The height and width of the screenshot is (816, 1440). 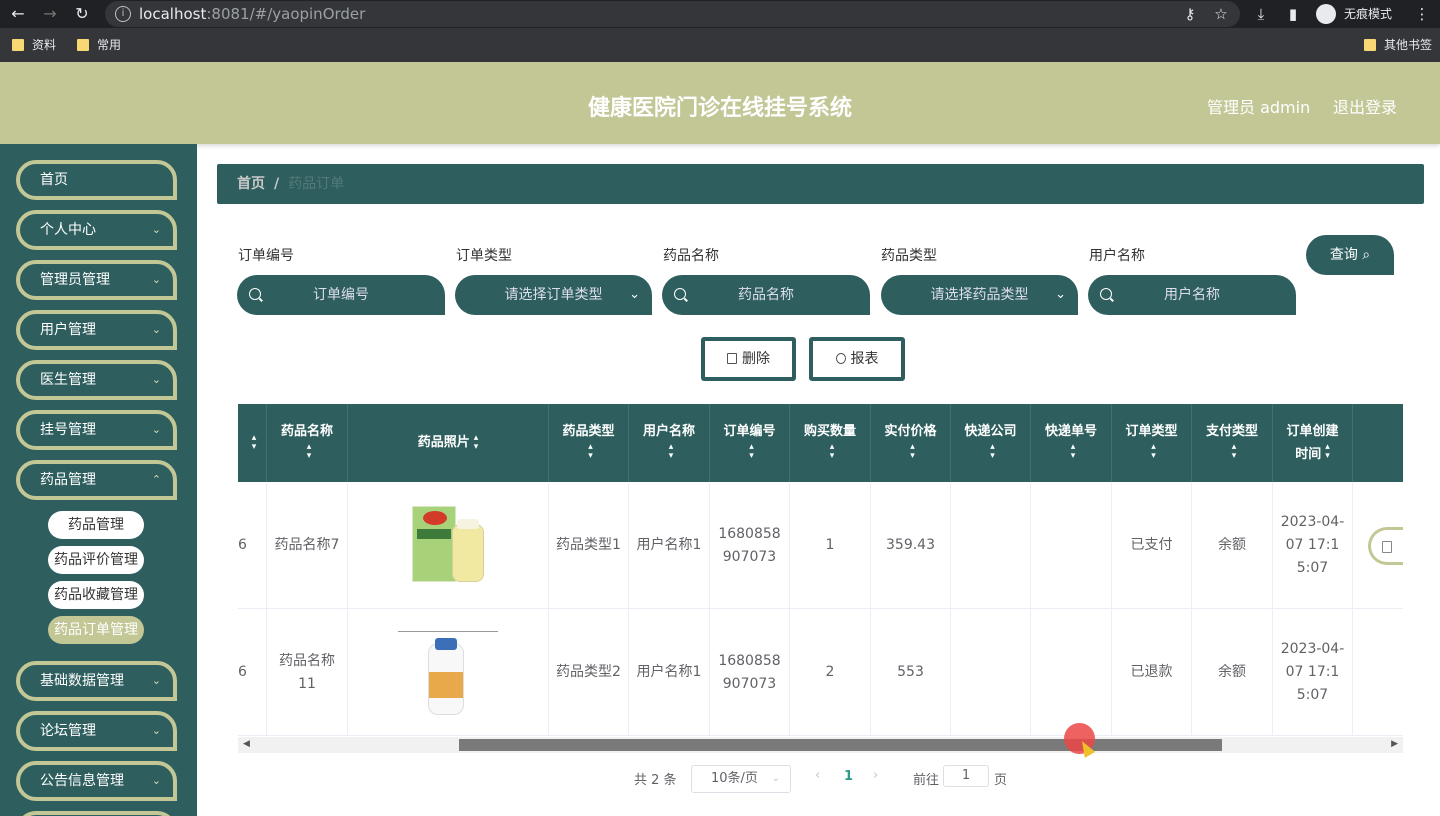 I want to click on column-header: 订单类型 ▴ ▾, so click(x=1152, y=443).